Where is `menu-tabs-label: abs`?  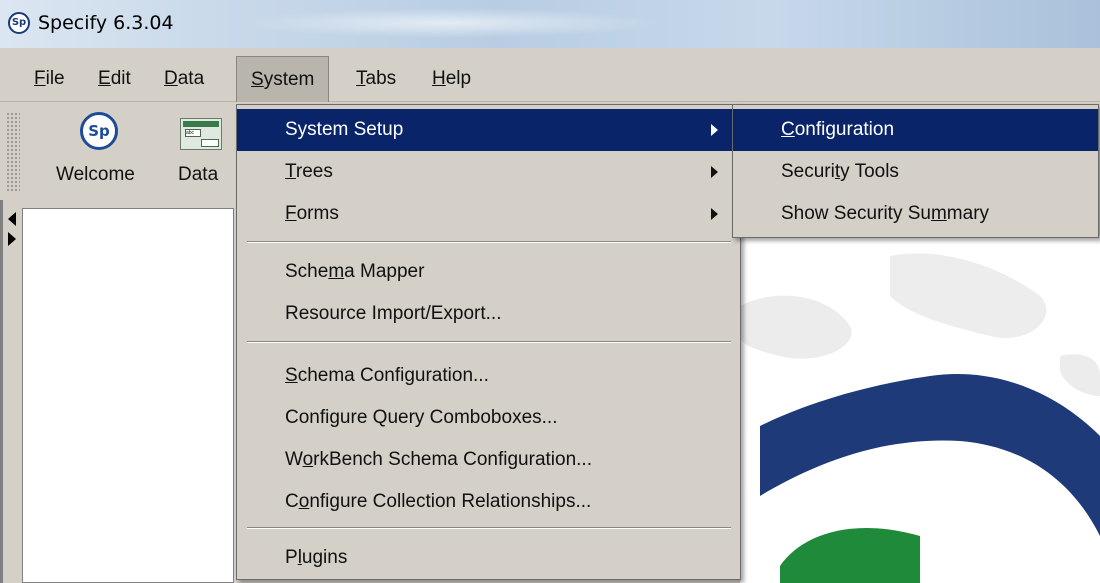
menu-tabs-label: abs is located at coordinates (381, 78).